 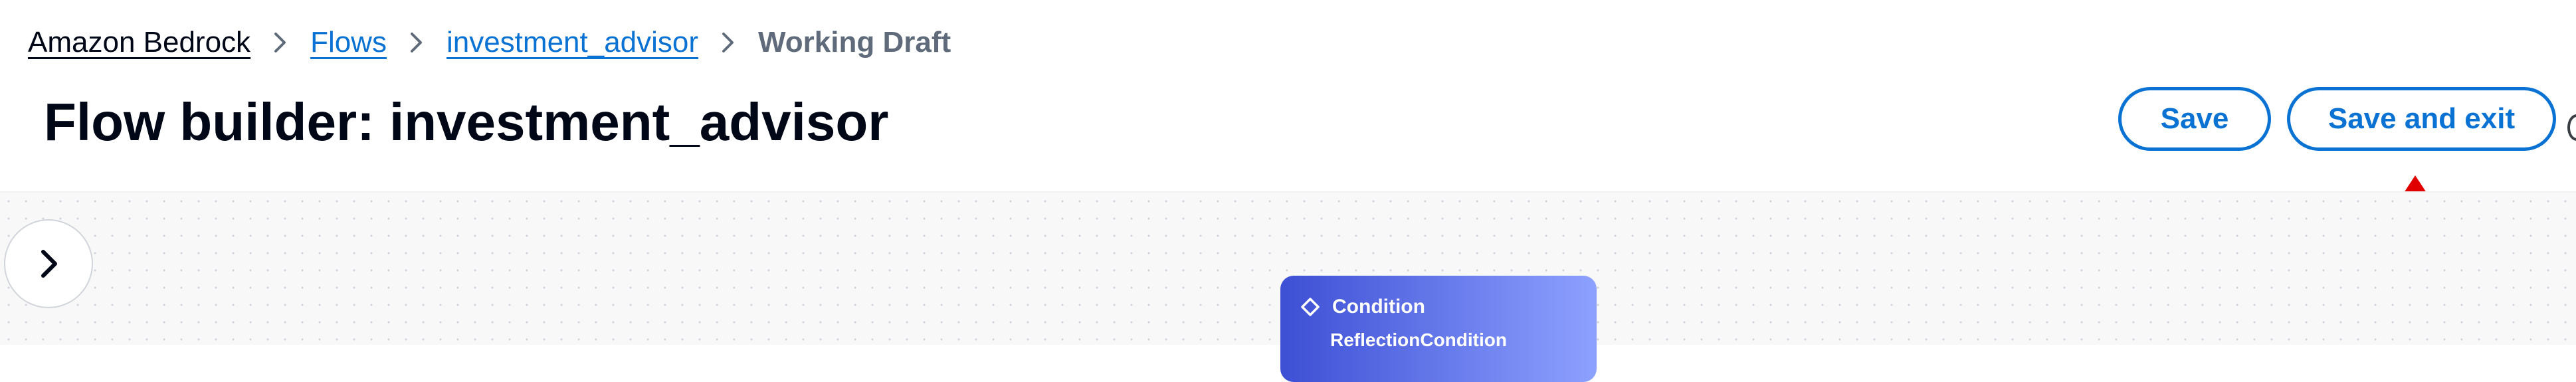 What do you see at coordinates (1310, 307) in the screenshot?
I see `diamond-icon` at bounding box center [1310, 307].